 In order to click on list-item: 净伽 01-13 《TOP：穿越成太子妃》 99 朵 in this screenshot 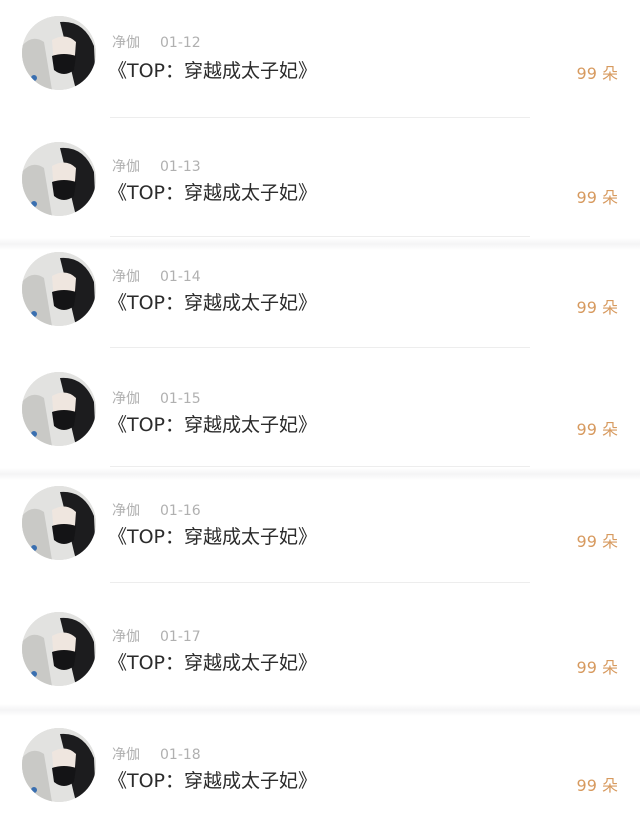, I will do `click(320, 184)`.